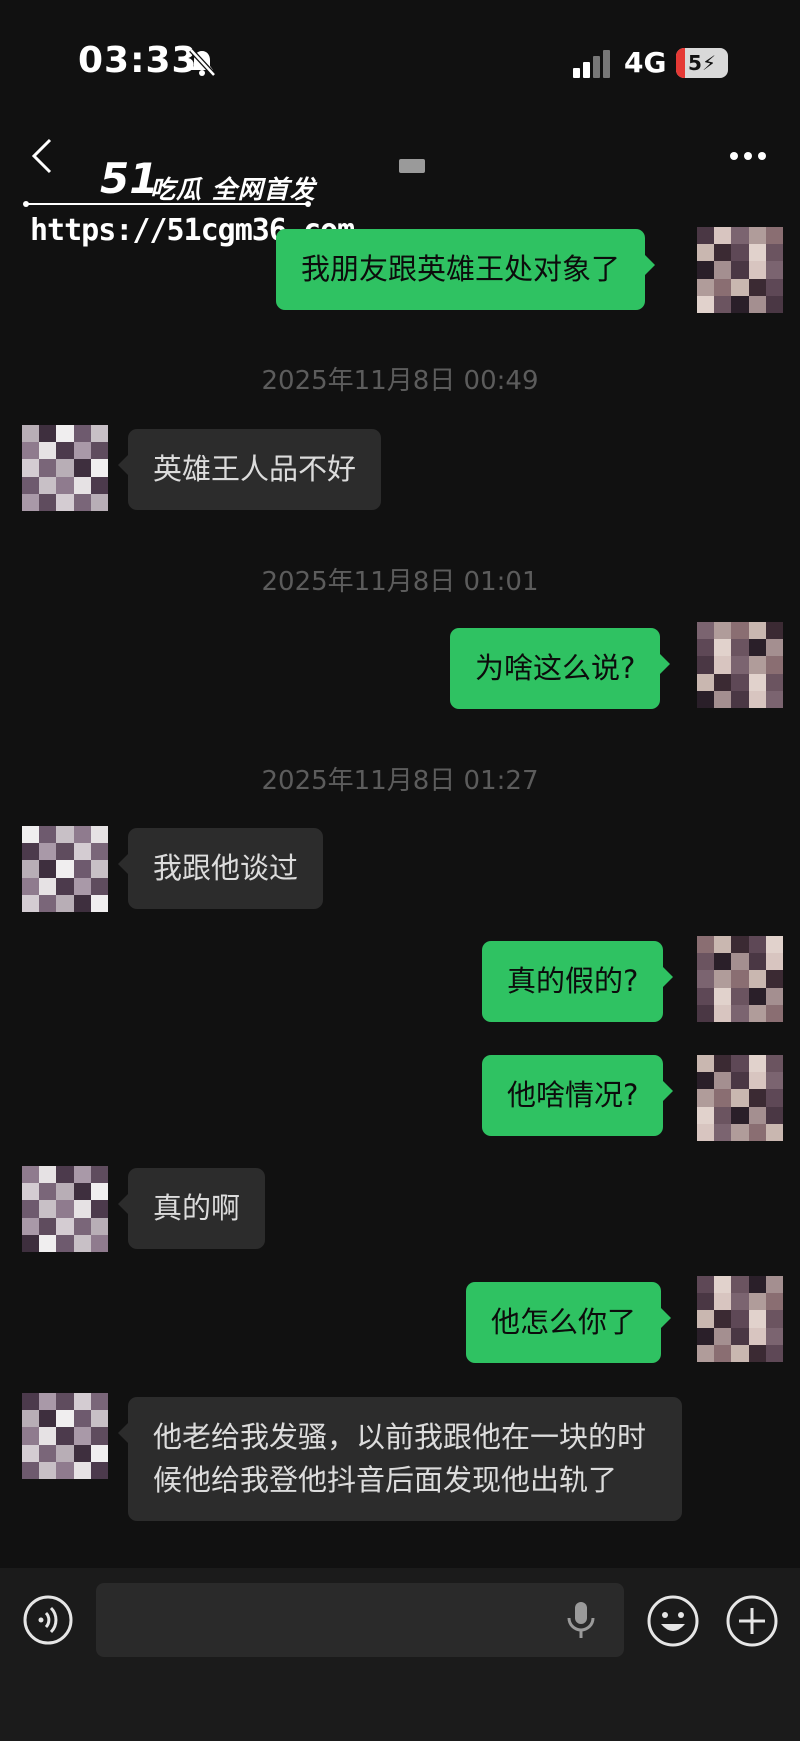  Describe the element at coordinates (167, 204) in the screenshot. I see `watermark-divider` at that location.